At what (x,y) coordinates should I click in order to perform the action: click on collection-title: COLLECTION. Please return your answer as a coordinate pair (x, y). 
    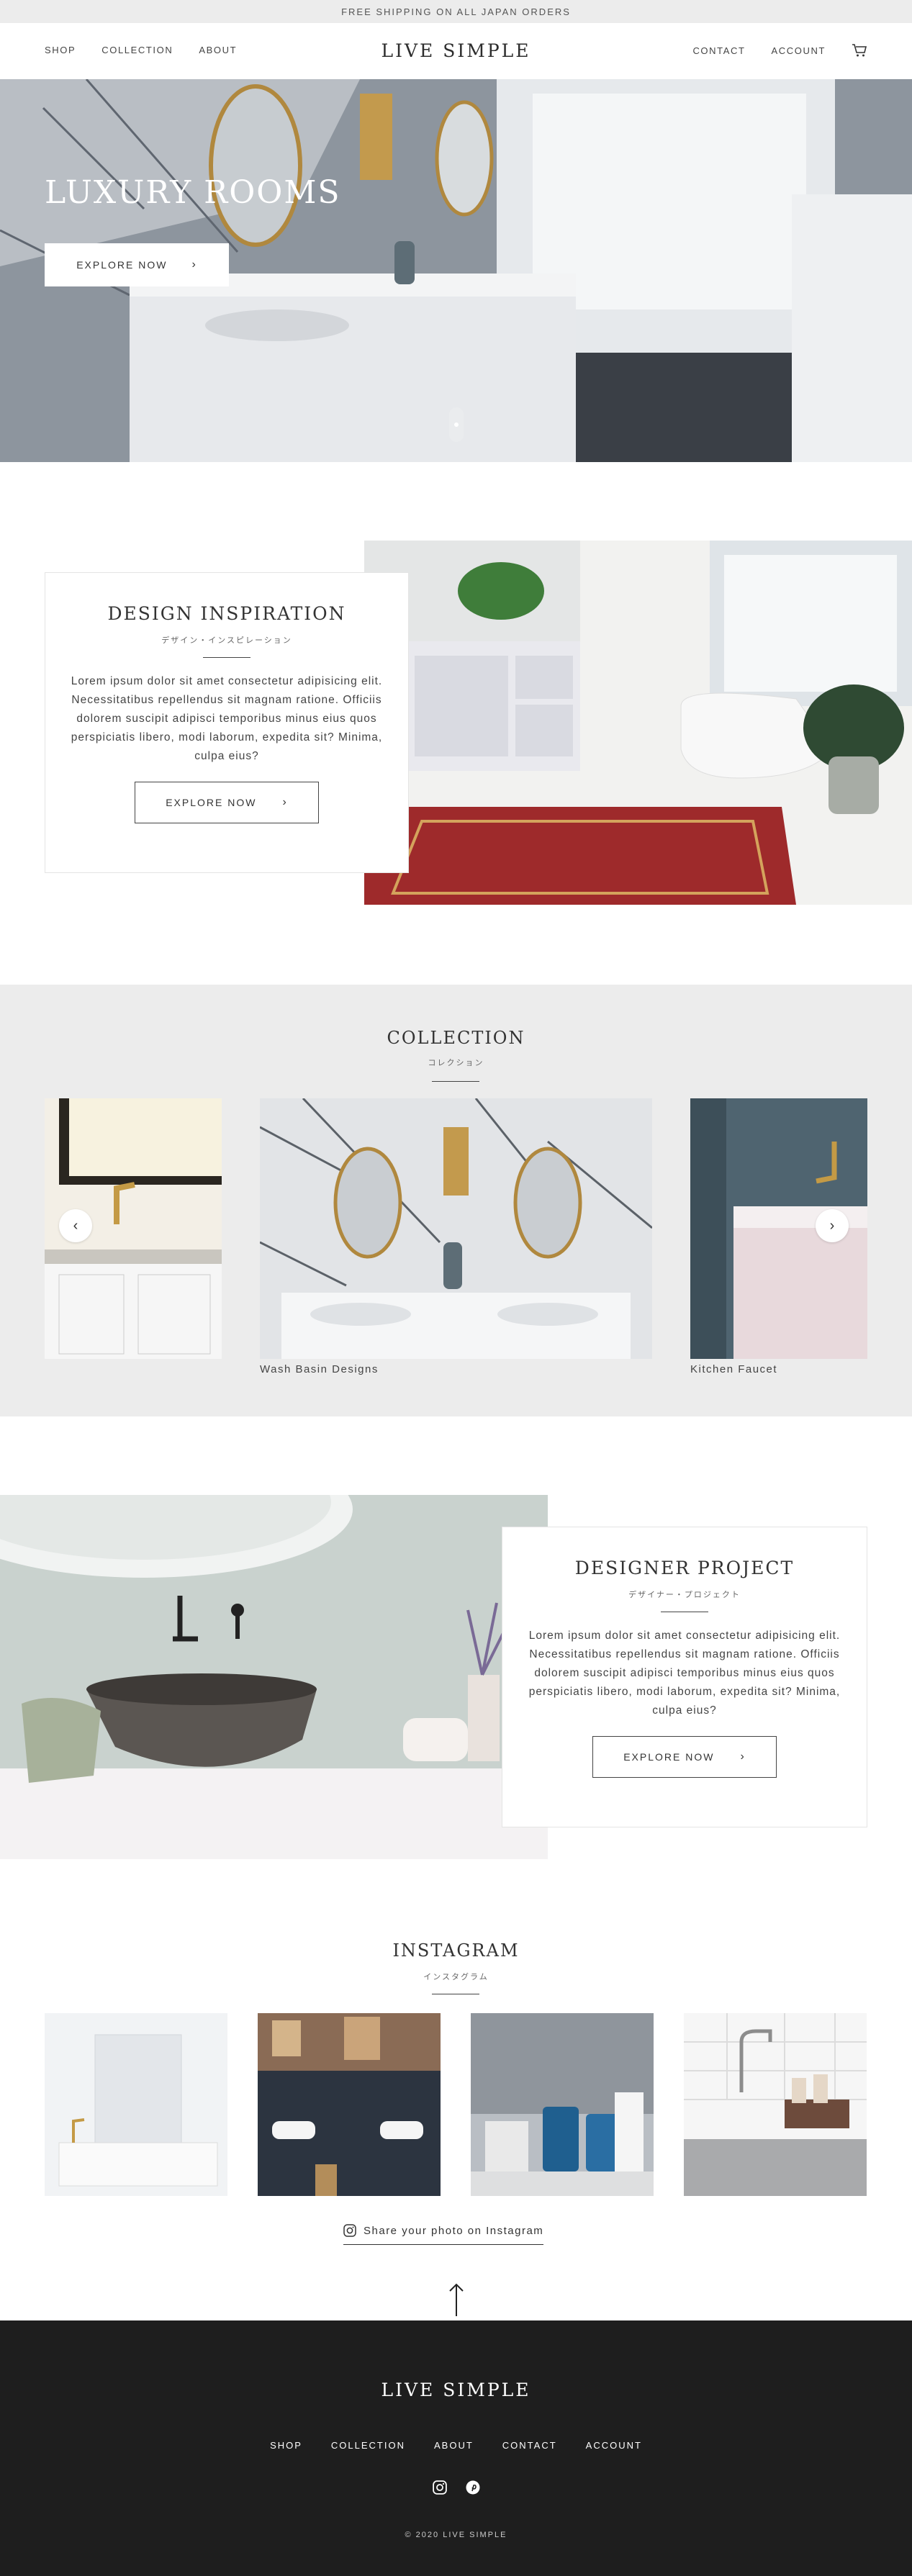
    Looking at the image, I should click on (456, 1038).